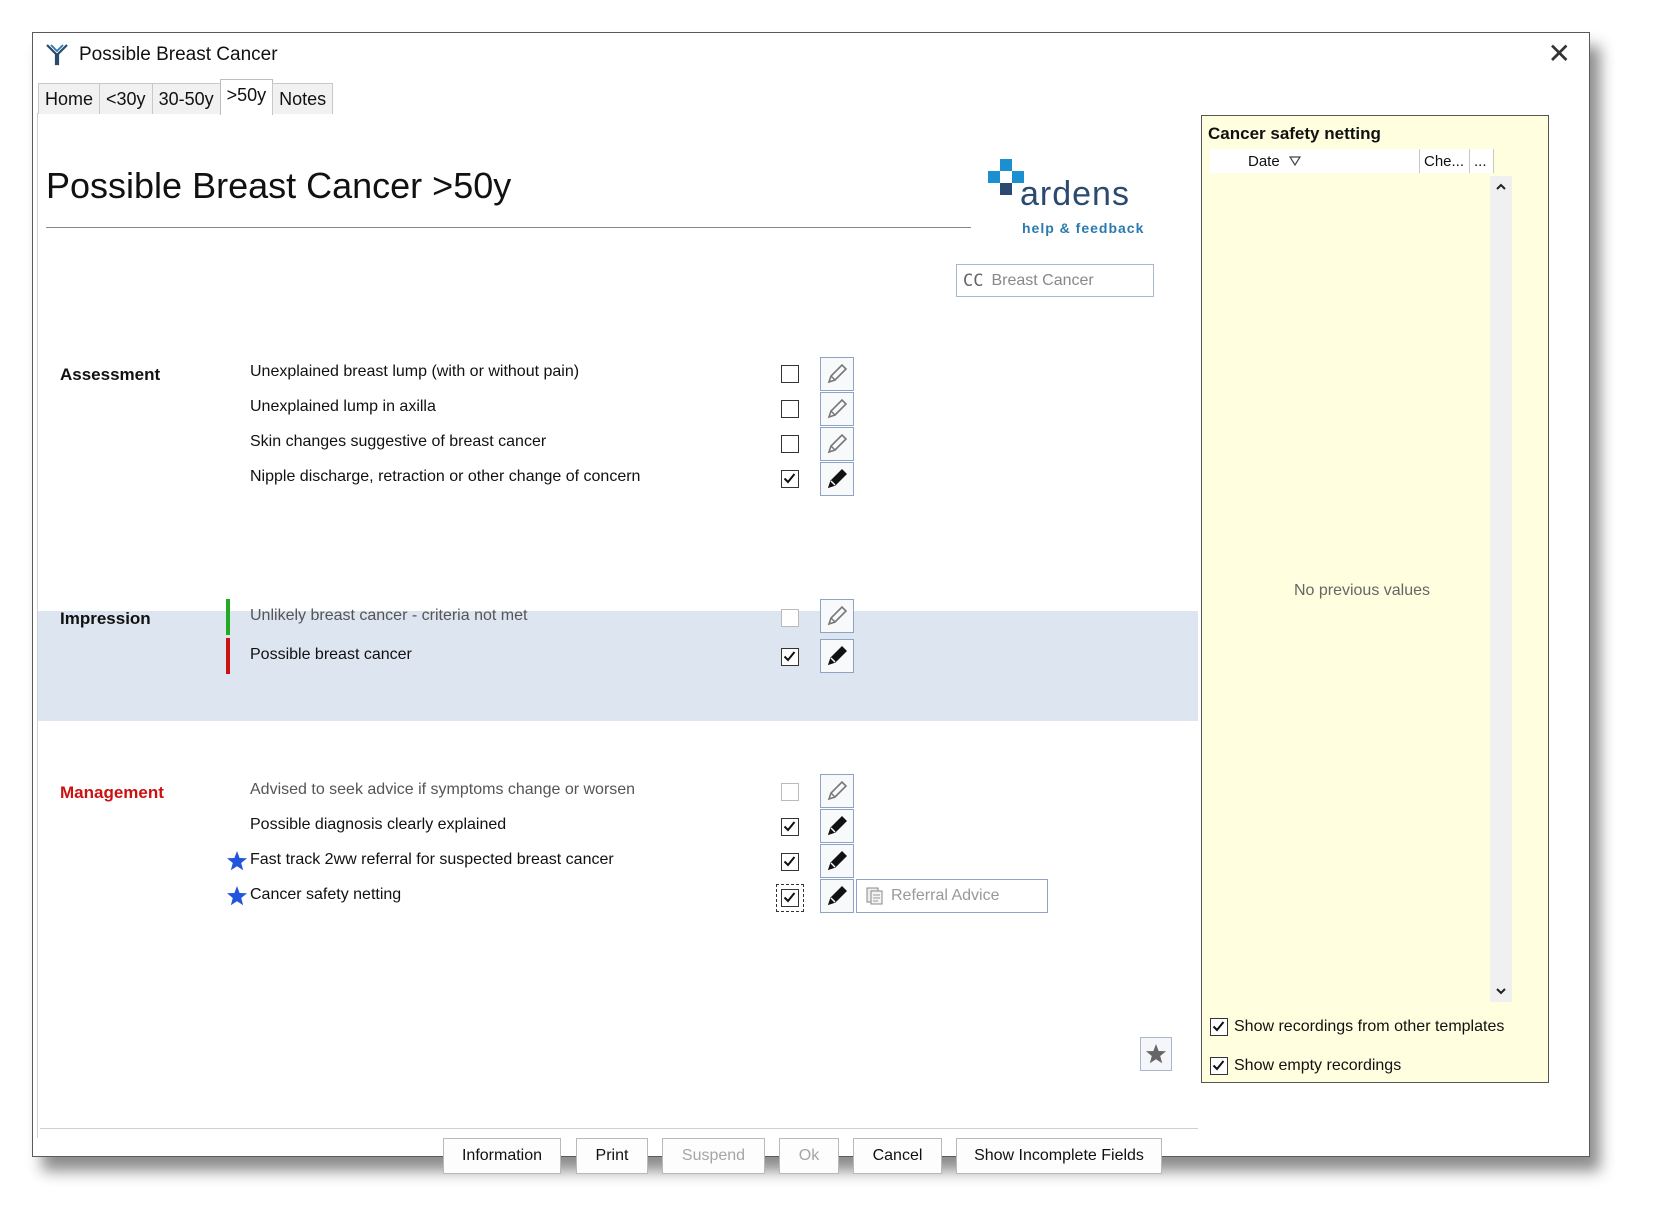 This screenshot has height=1222, width=1653. Describe the element at coordinates (809, 1156) in the screenshot. I see `ok-button: Ok` at that location.